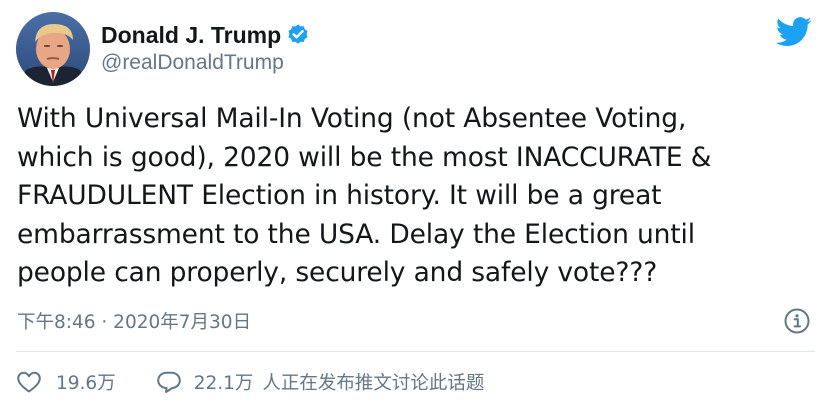 This screenshot has height=409, width=831. I want to click on info-icon, so click(797, 321).